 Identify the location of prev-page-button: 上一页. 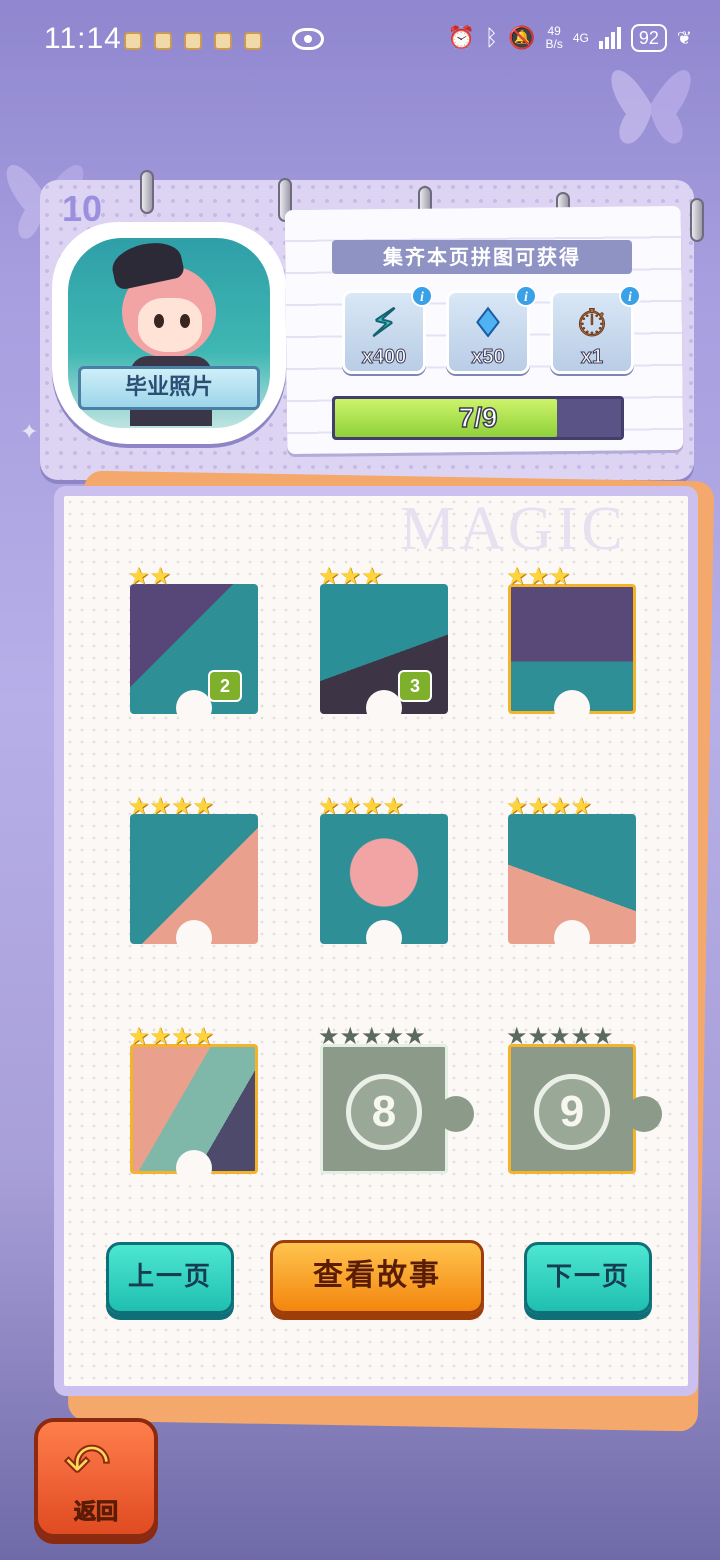
(170, 1278).